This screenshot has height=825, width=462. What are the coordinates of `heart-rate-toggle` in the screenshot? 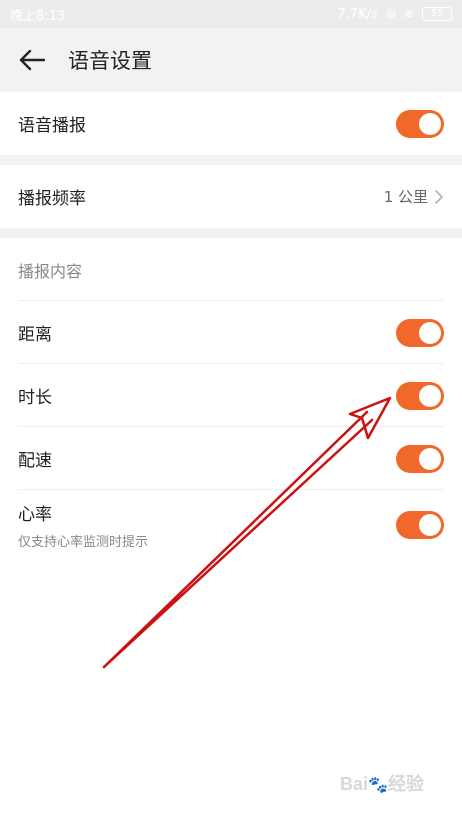 It's located at (420, 525).